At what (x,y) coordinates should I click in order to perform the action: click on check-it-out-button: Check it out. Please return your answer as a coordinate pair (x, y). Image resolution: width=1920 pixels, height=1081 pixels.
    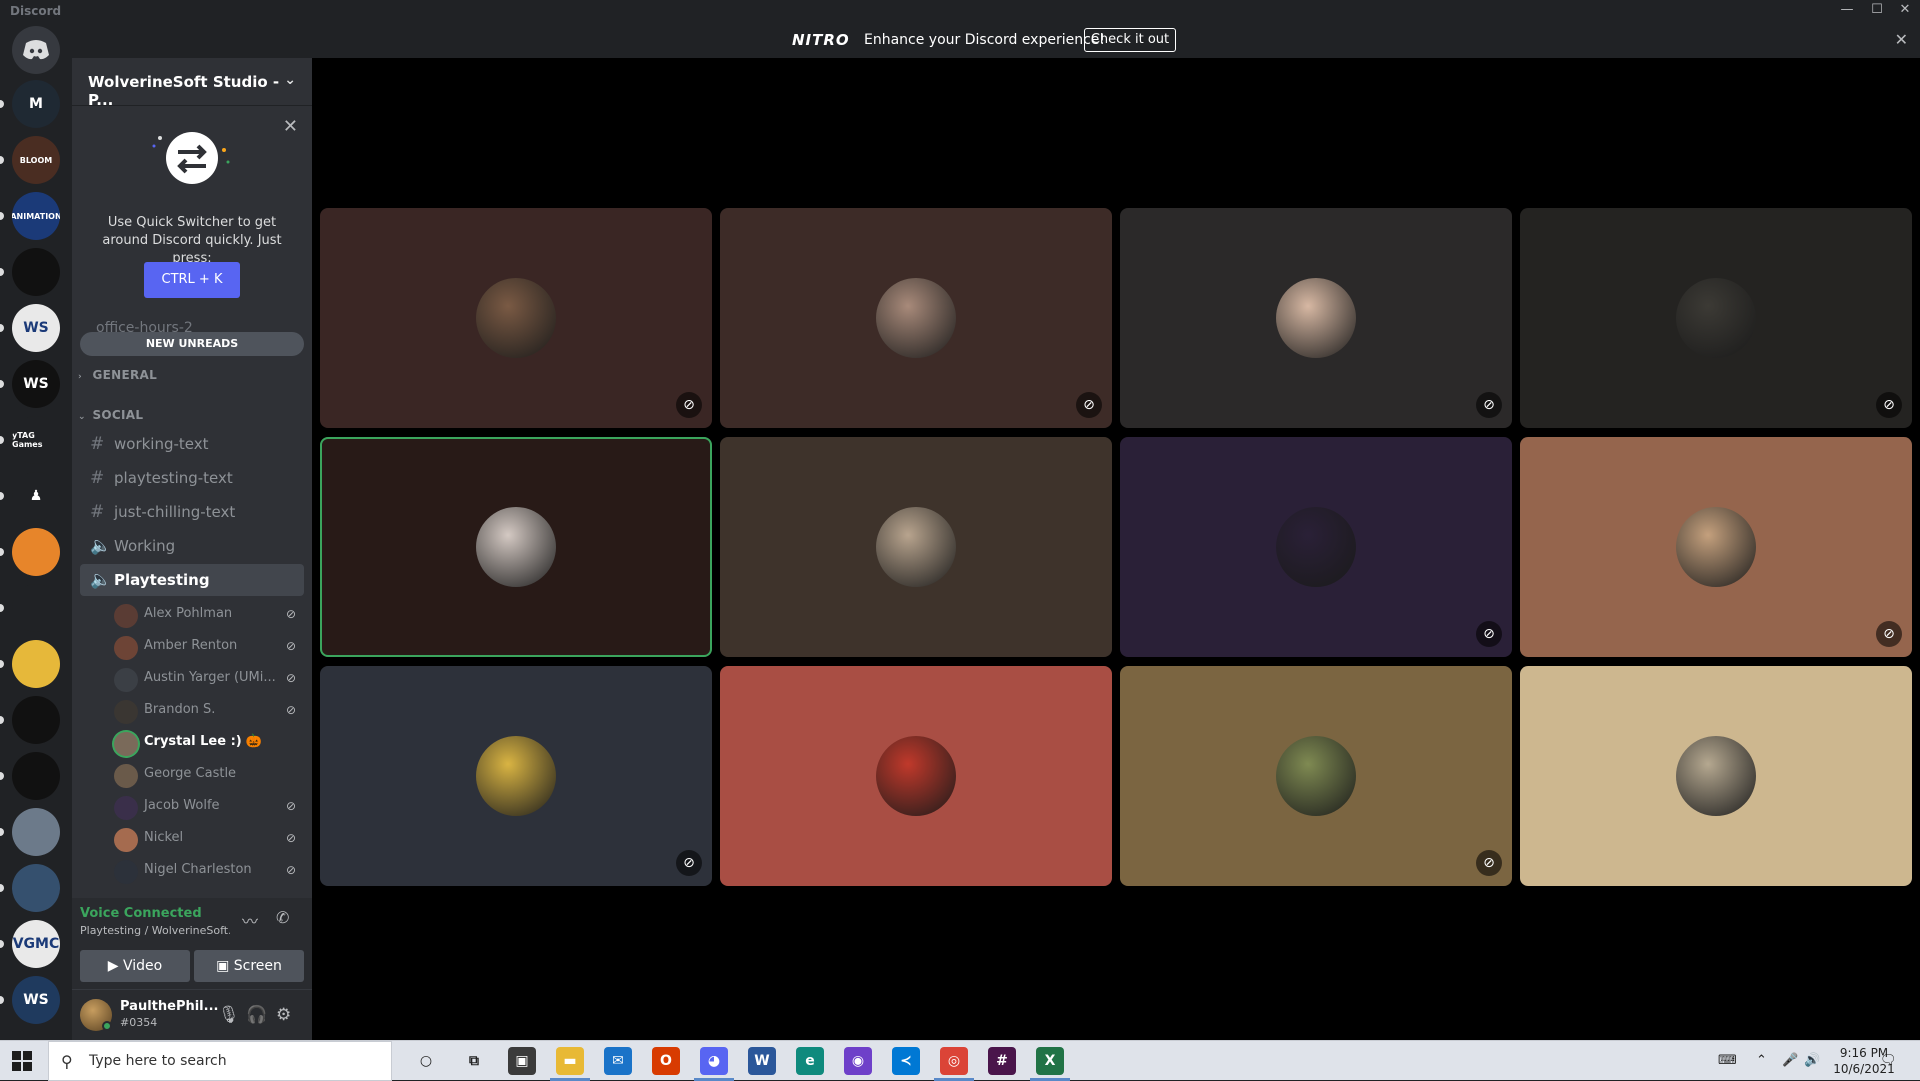
    Looking at the image, I should click on (1130, 40).